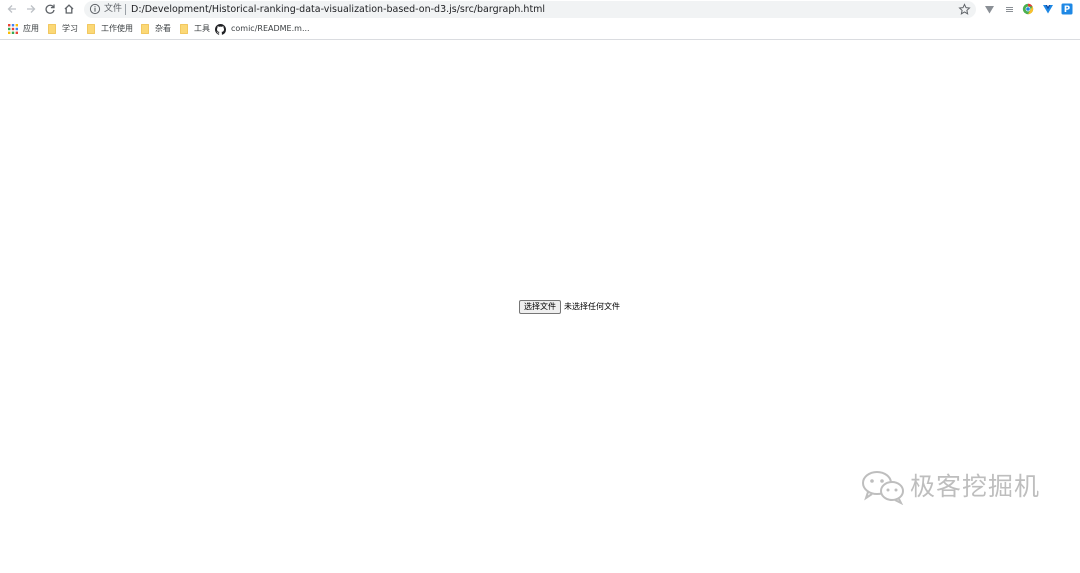  I want to click on reader-extension-button, so click(1009, 9).